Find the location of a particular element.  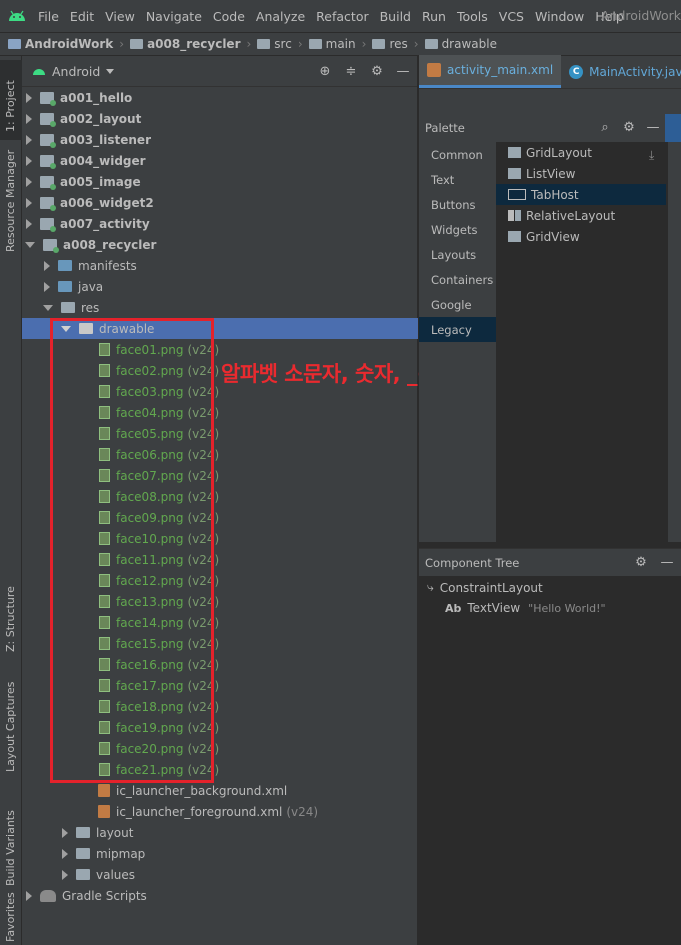

gradle-icon is located at coordinates (48, 895).